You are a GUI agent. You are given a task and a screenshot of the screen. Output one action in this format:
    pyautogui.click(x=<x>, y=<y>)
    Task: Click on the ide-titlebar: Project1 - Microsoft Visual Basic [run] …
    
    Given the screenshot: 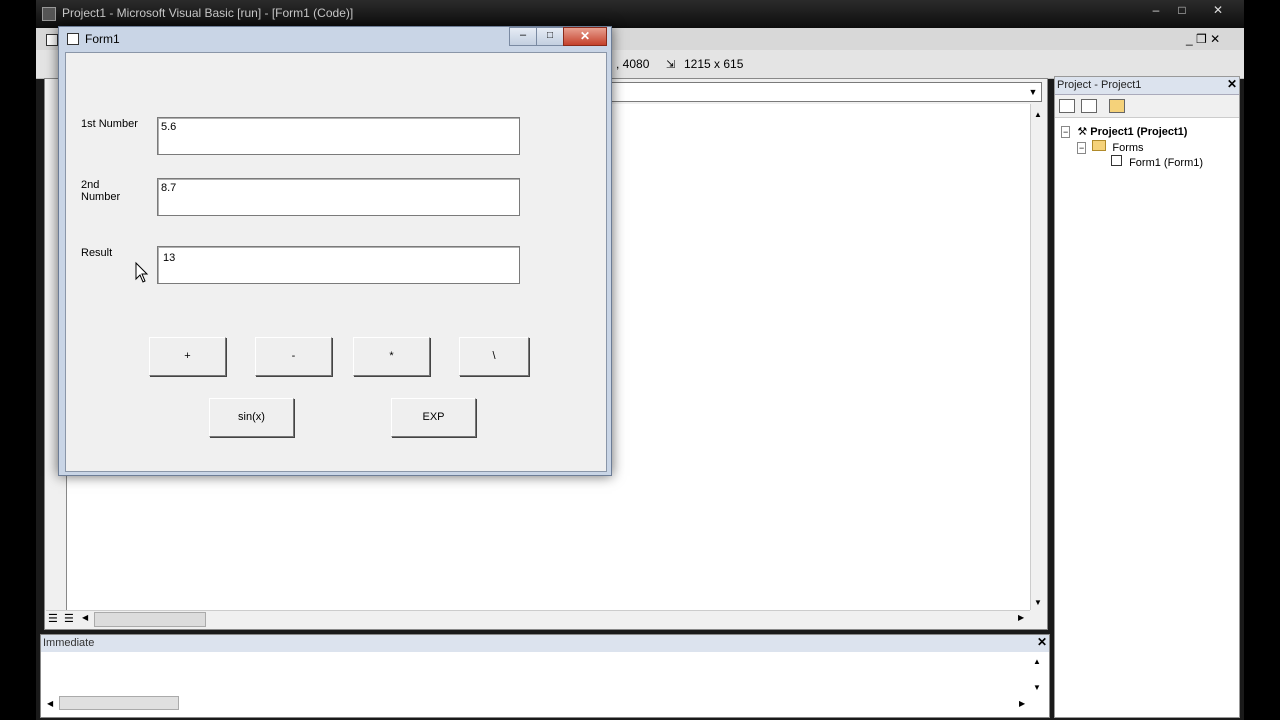 What is the action you would take?
    pyautogui.click(x=640, y=14)
    